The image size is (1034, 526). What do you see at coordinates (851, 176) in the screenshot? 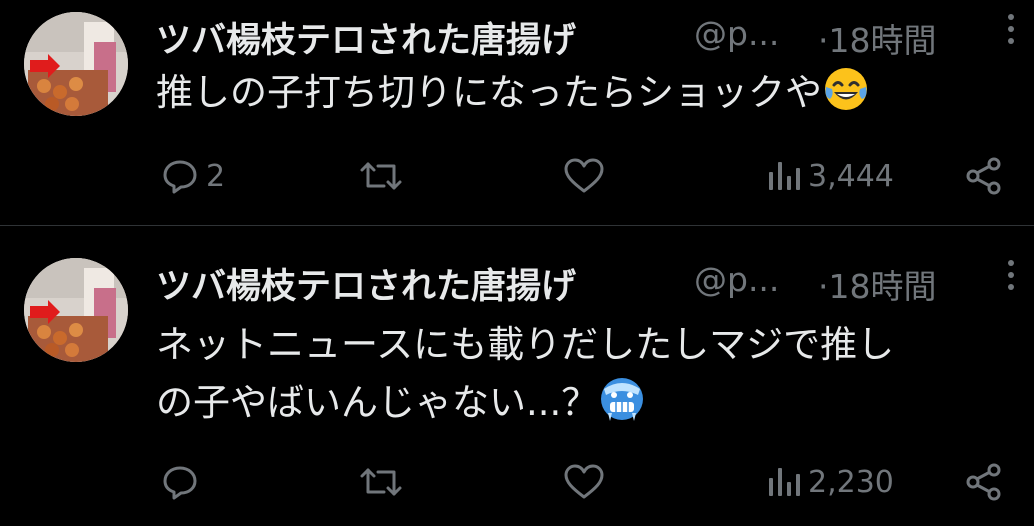
I see `views-count: 3,444` at bounding box center [851, 176].